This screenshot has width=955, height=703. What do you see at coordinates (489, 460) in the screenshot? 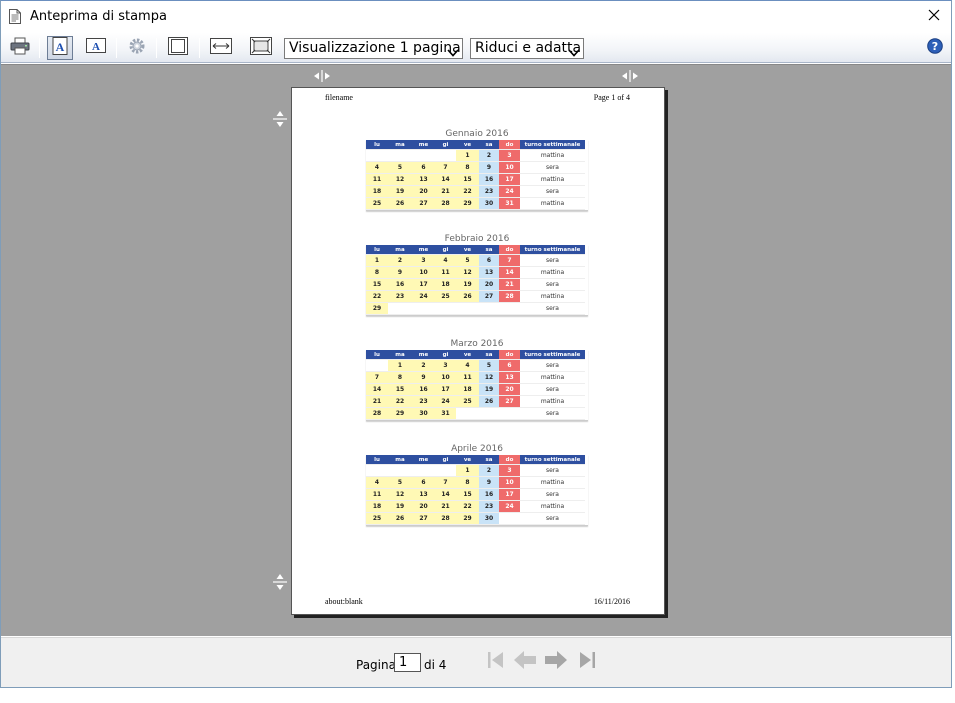
I see `weekday-header: sa` at bounding box center [489, 460].